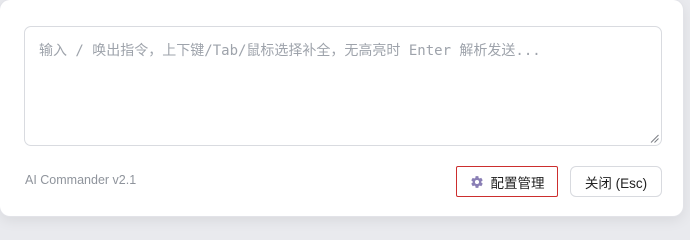 The image size is (690, 240). I want to click on config-button: 配置管理, so click(507, 181).